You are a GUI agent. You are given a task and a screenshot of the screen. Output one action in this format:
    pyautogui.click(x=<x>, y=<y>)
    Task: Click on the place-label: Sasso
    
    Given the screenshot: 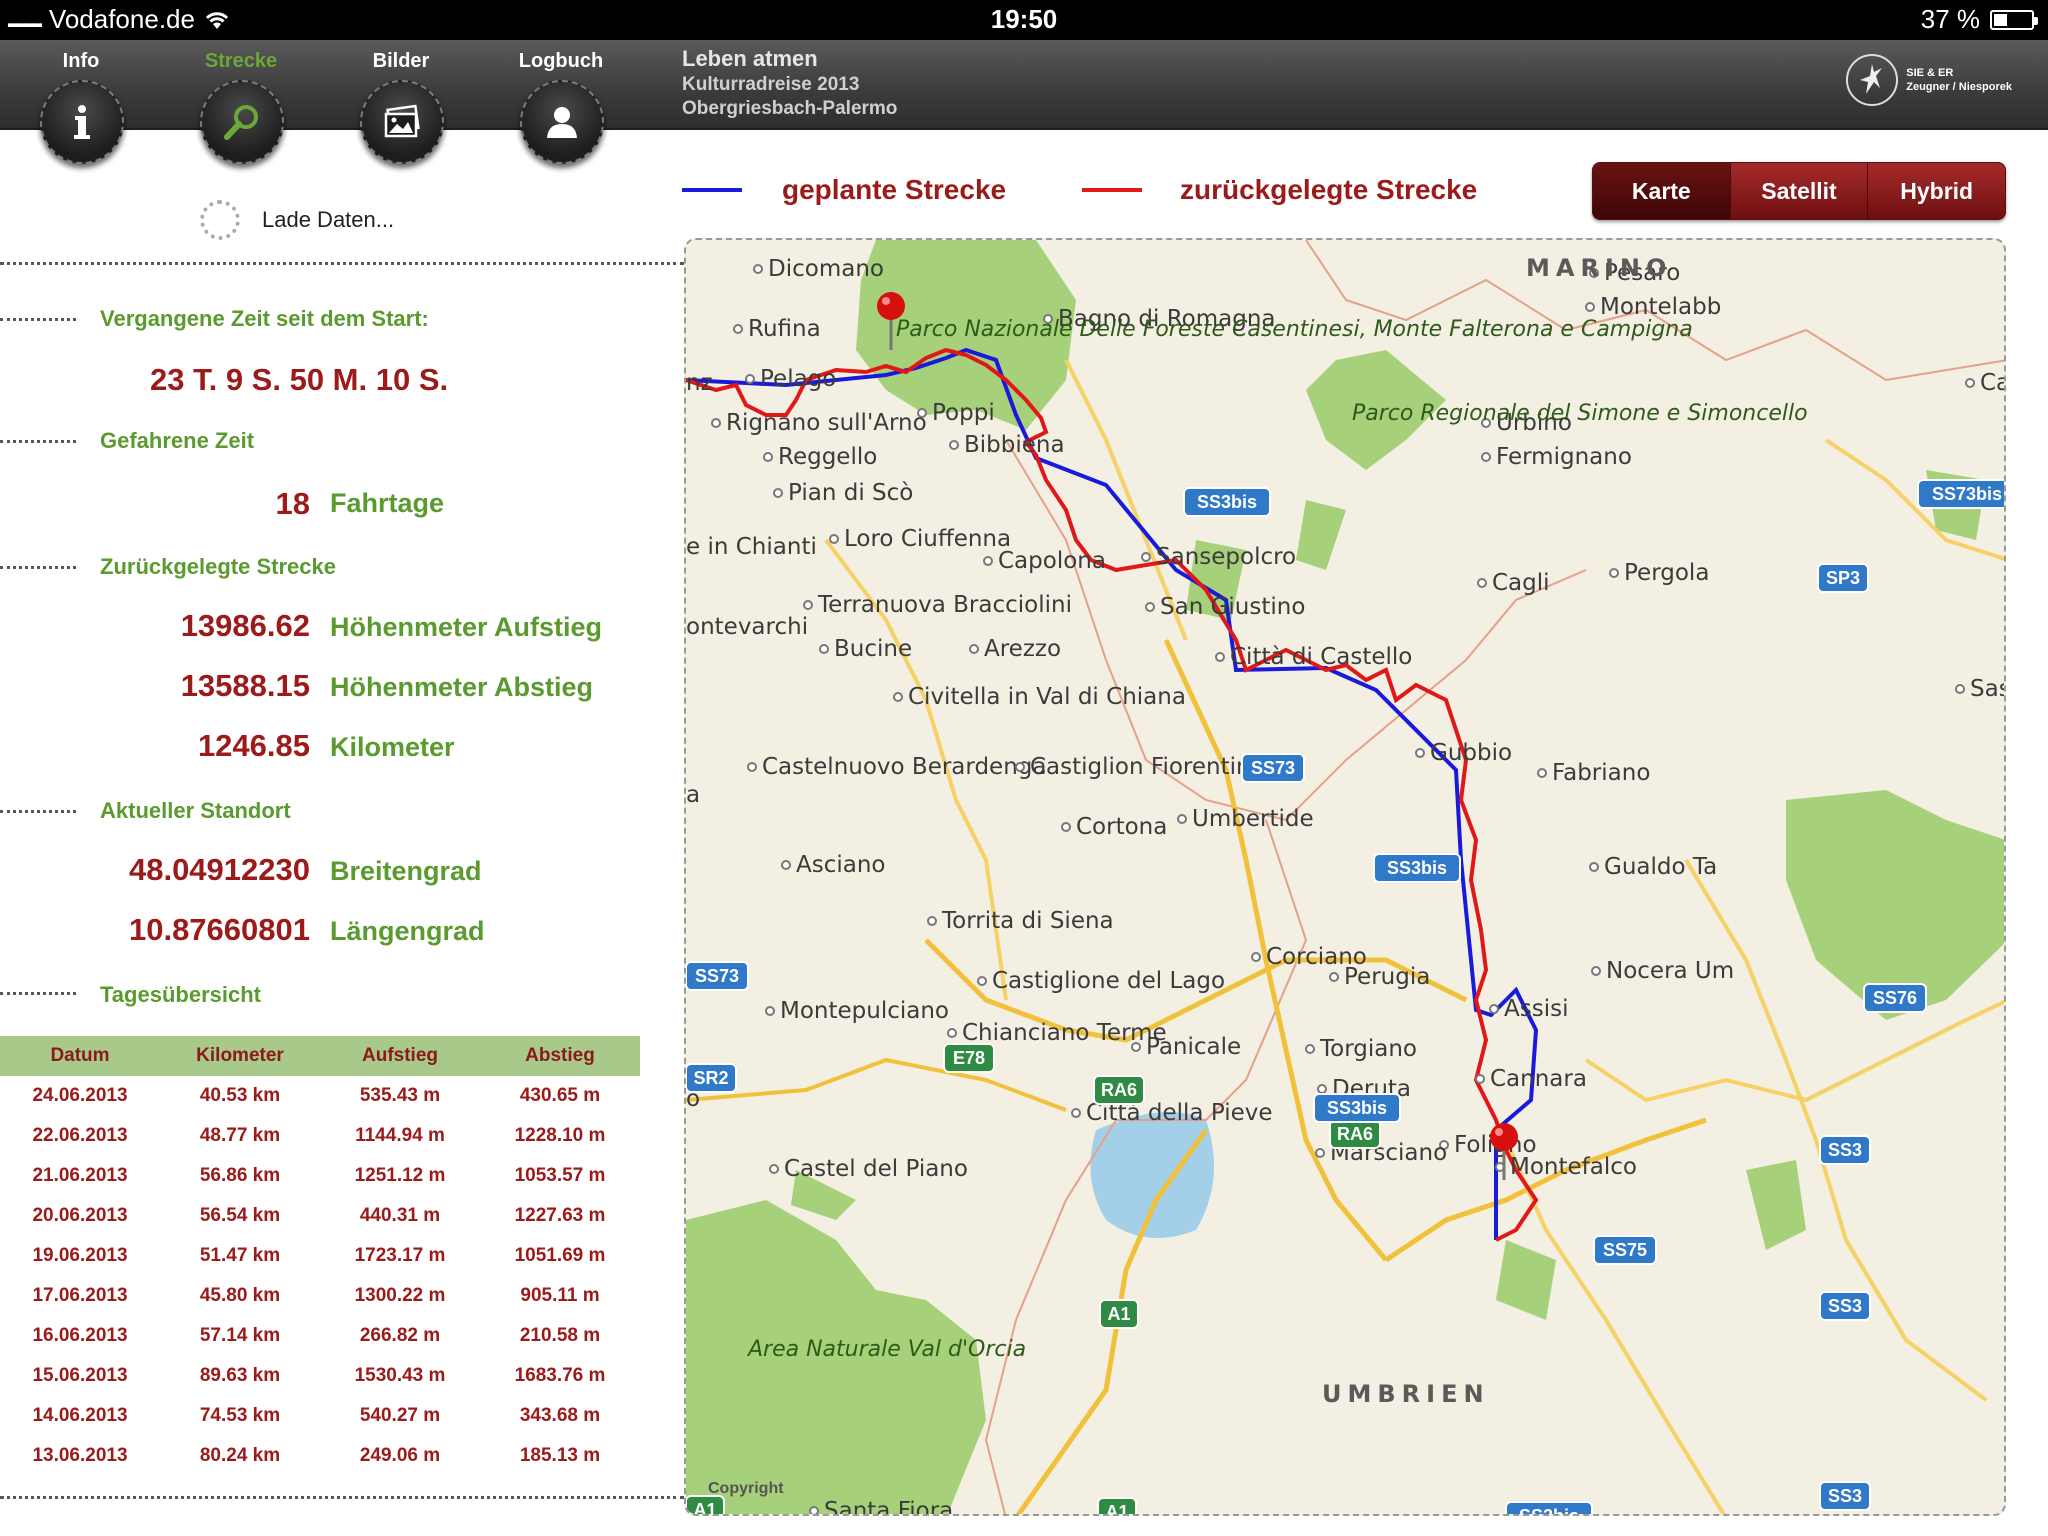 What is the action you would take?
    pyautogui.click(x=1988, y=689)
    